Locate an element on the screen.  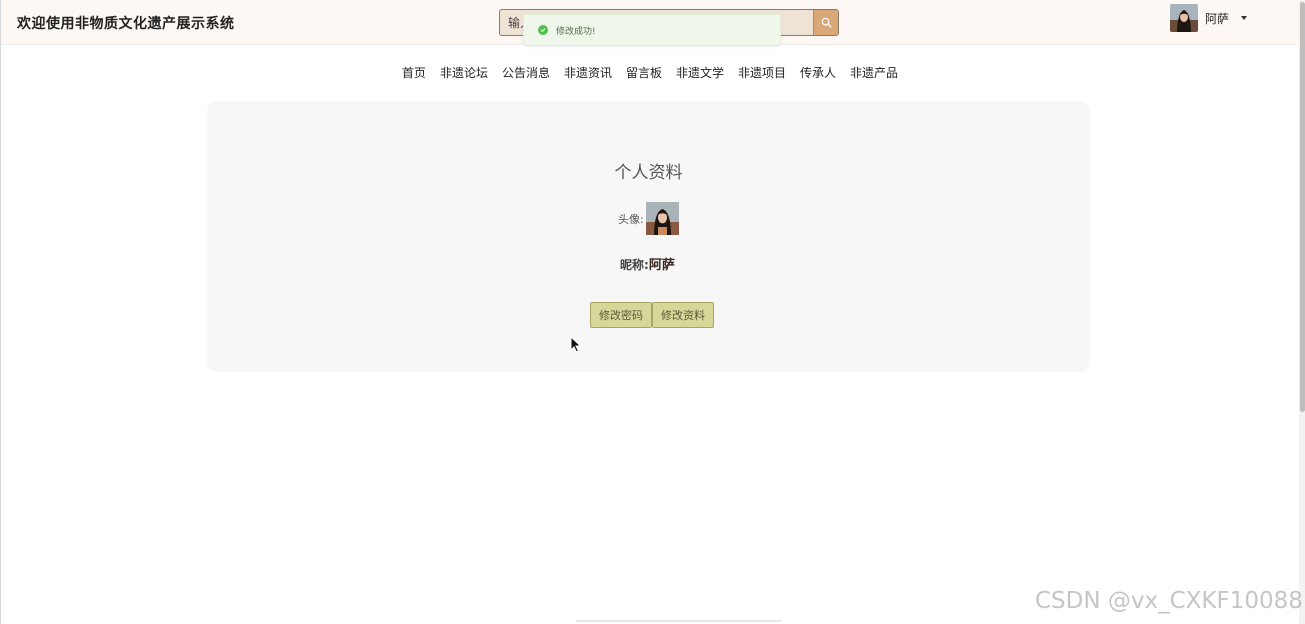
nav-item-projects: 非遗项目 is located at coordinates (762, 72).